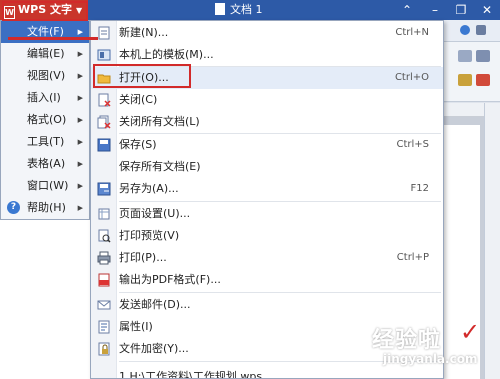  Describe the element at coordinates (267, 167) in the screenshot. I see `menu-item-save-all: 保存所有文档(E)` at that location.